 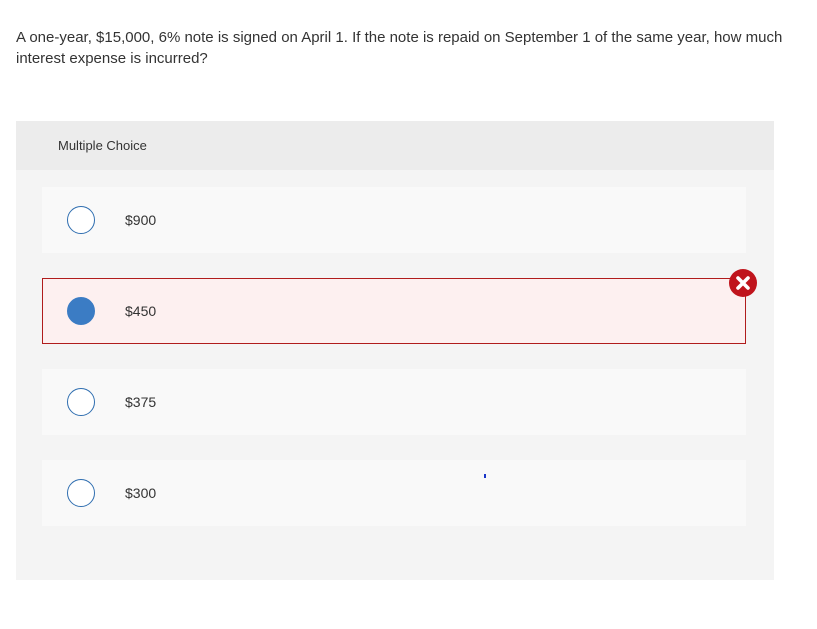 I want to click on answer-option-label: $450, so click(x=141, y=311).